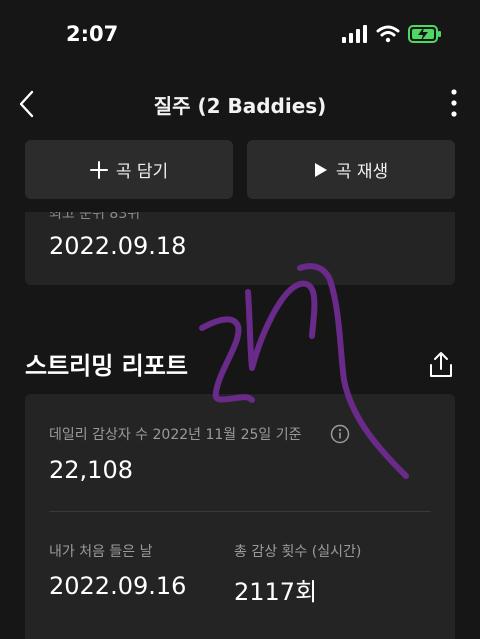 This screenshot has width=480, height=639. What do you see at coordinates (91, 470) in the screenshot?
I see `daily-listeners-value: 22,108` at bounding box center [91, 470].